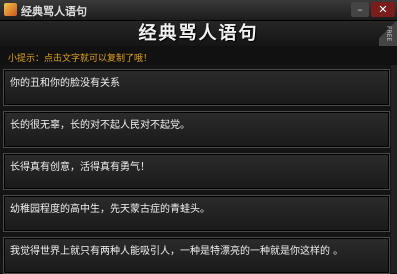 The height and width of the screenshot is (274, 397). Describe the element at coordinates (383, 9) in the screenshot. I see `close-button: ✕` at that location.